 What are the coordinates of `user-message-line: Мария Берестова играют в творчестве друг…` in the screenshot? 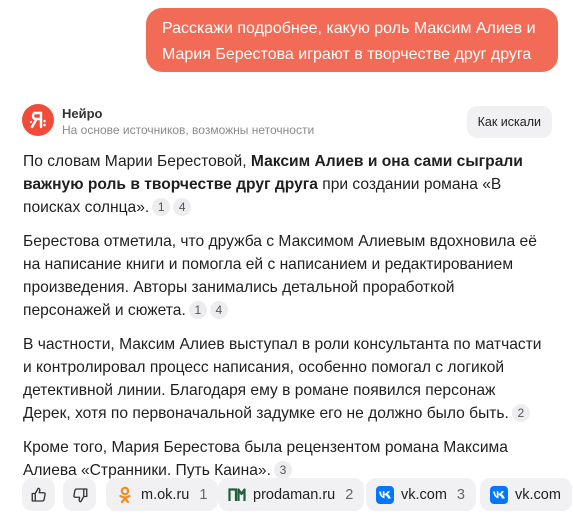 It's located at (347, 54).